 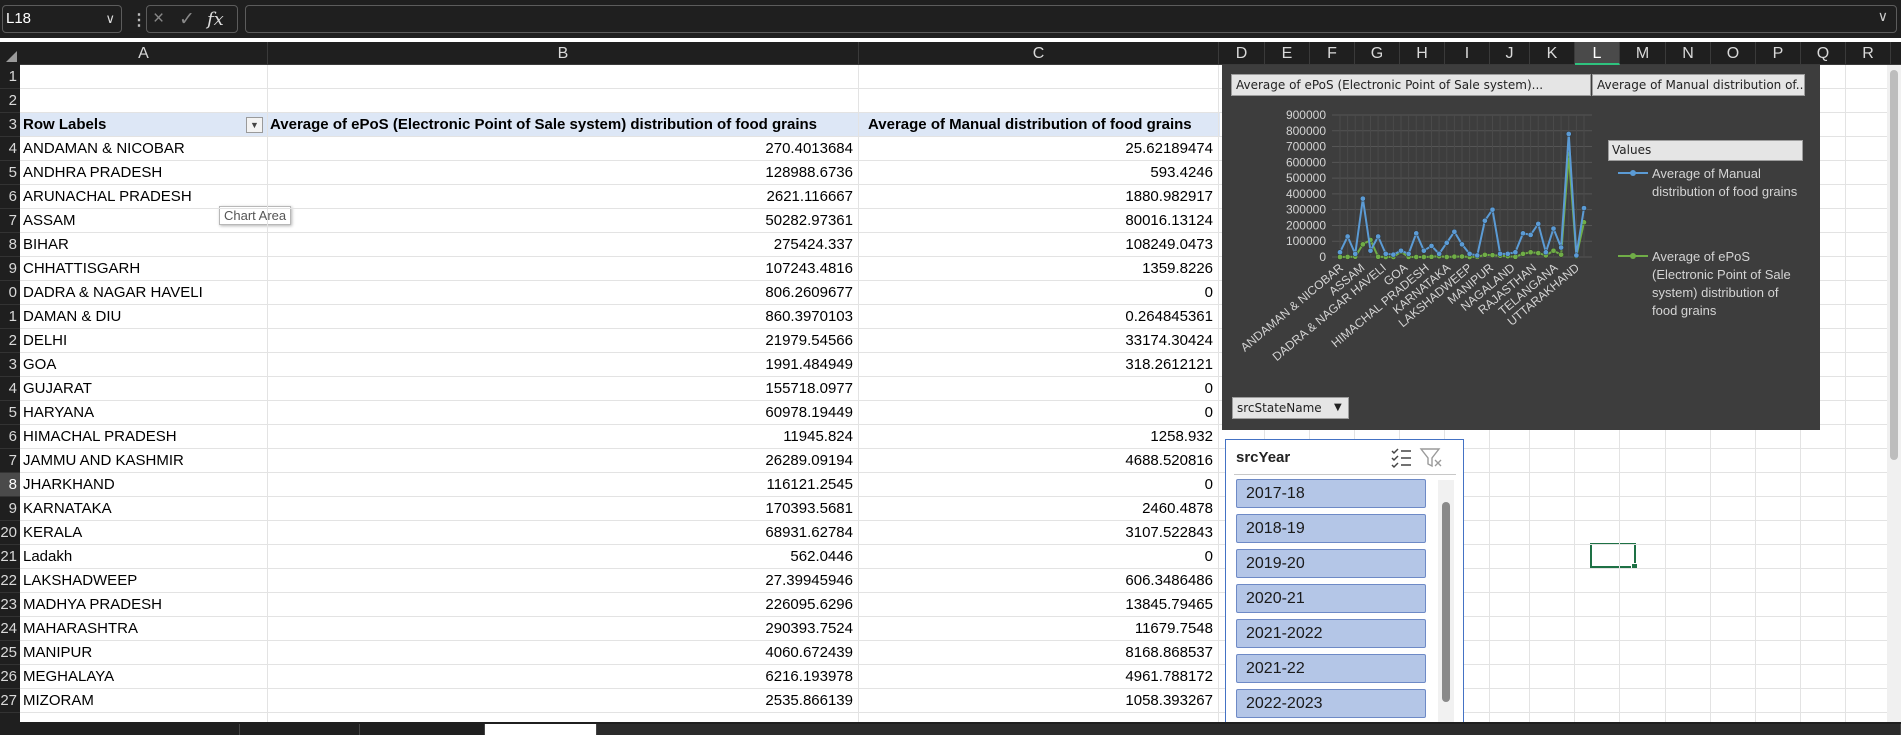 I want to click on slicer-item: 2018-19, so click(x=1331, y=528).